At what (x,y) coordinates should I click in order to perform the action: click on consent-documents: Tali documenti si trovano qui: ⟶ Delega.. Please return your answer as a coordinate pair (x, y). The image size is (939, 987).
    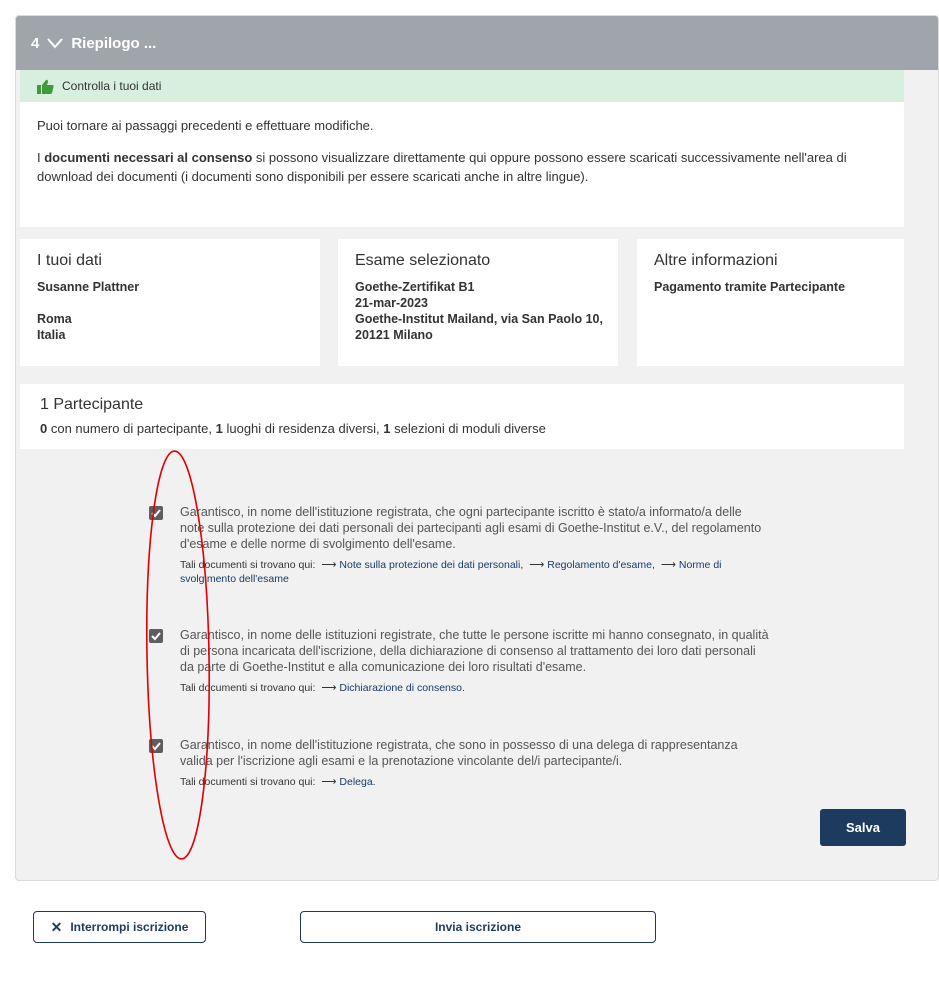
    Looking at the image, I should click on (278, 782).